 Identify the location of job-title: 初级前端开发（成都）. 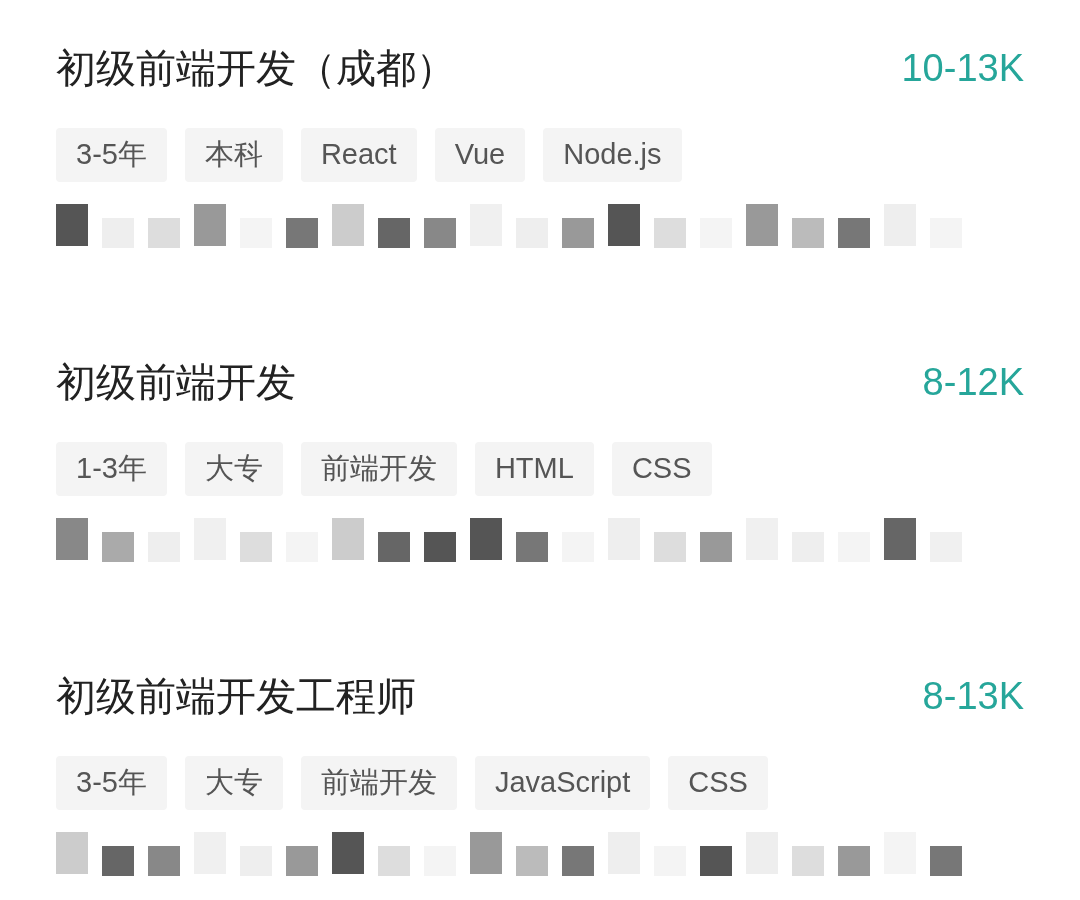
(256, 68).